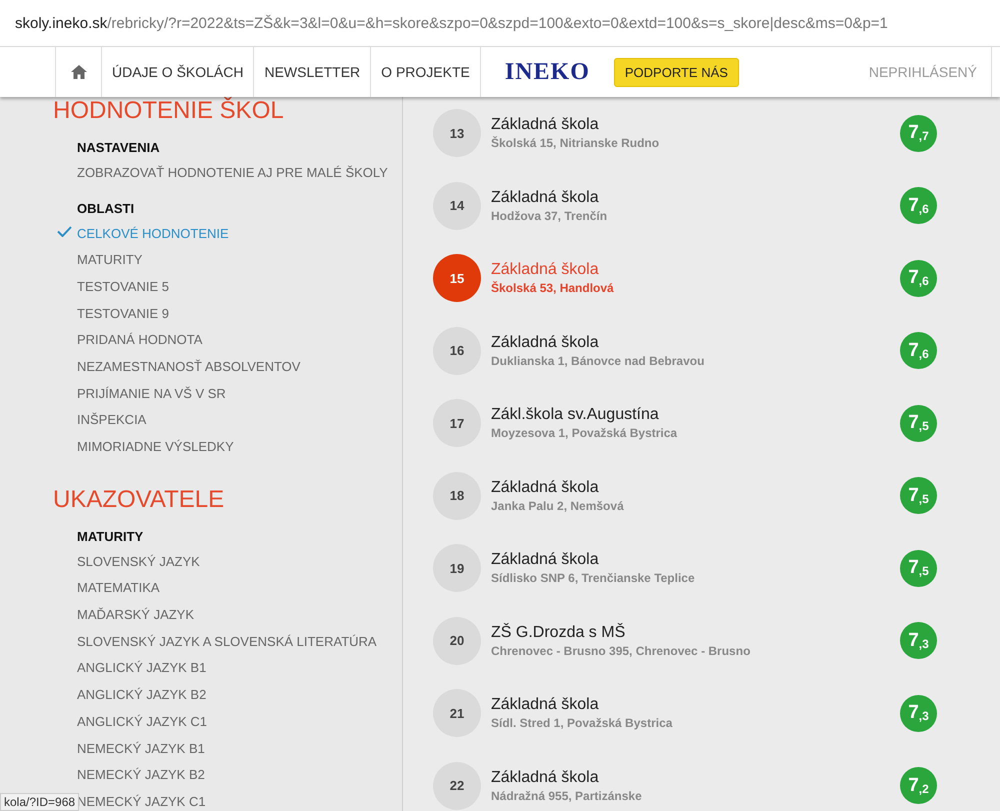 This screenshot has width=1000, height=811. I want to click on rank-badge: 13, so click(457, 133).